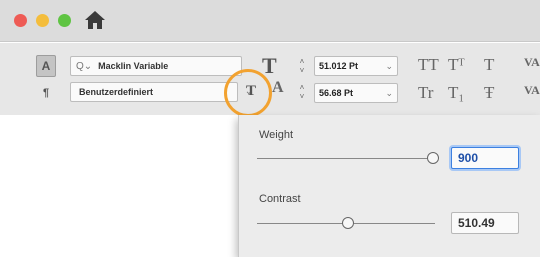  Describe the element at coordinates (428, 65) in the screenshot. I see `all-caps-button: TT` at that location.